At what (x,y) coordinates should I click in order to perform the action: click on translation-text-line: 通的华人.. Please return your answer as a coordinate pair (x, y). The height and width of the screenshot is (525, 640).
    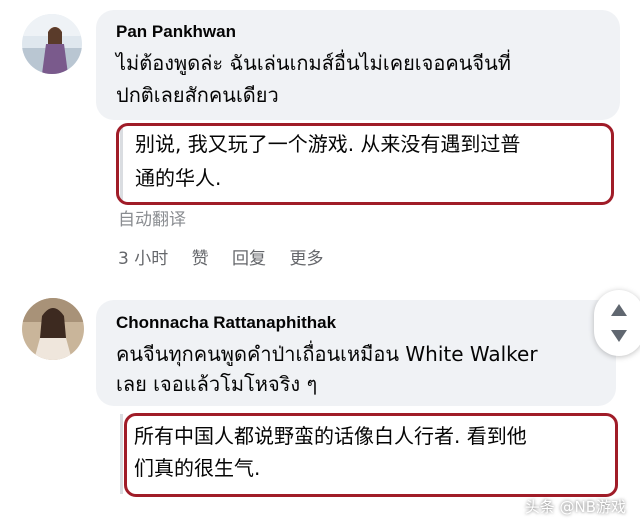
    Looking at the image, I should click on (178, 178).